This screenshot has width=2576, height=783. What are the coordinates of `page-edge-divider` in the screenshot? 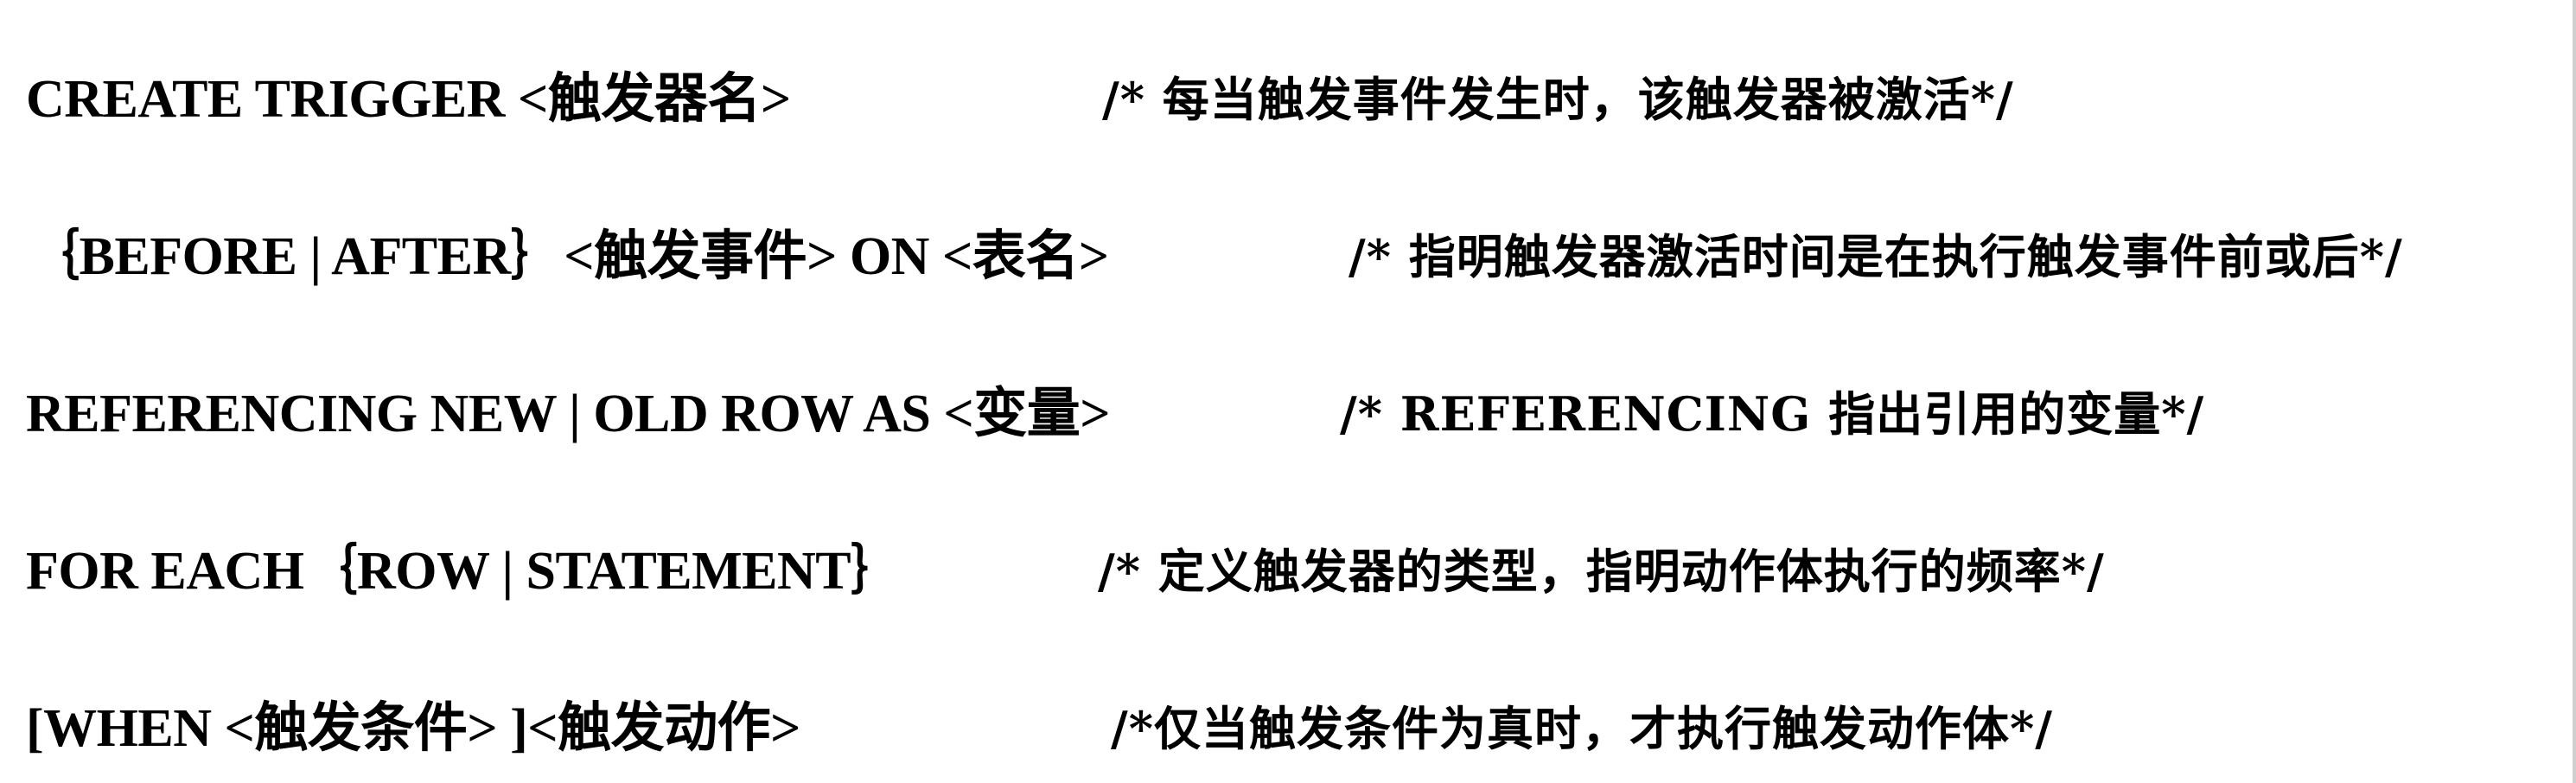 It's located at (2574, 391).